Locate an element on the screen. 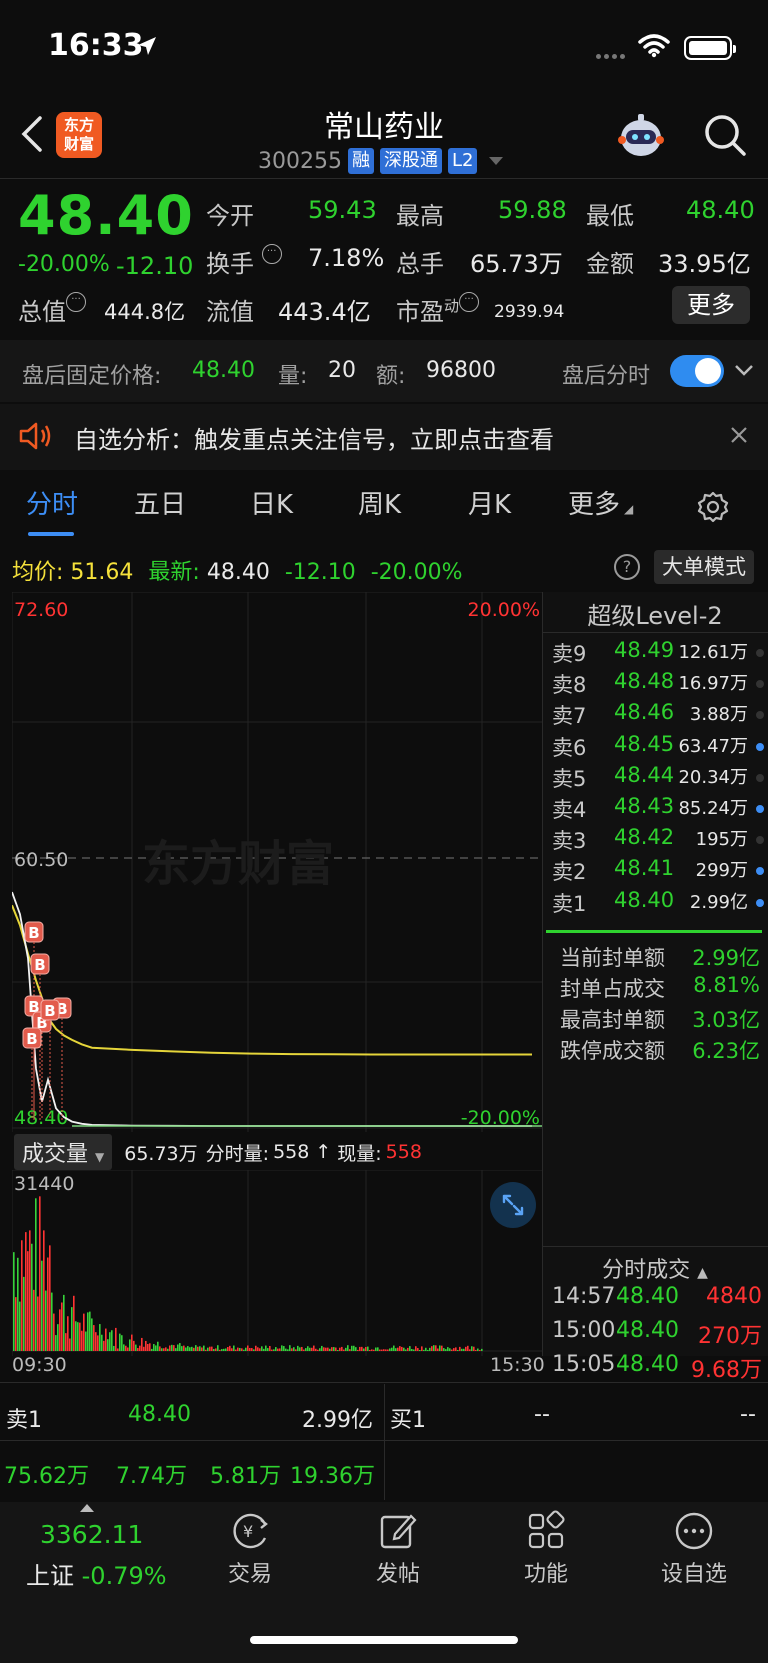  big-order-mode-button: 大单模式 is located at coordinates (704, 567).